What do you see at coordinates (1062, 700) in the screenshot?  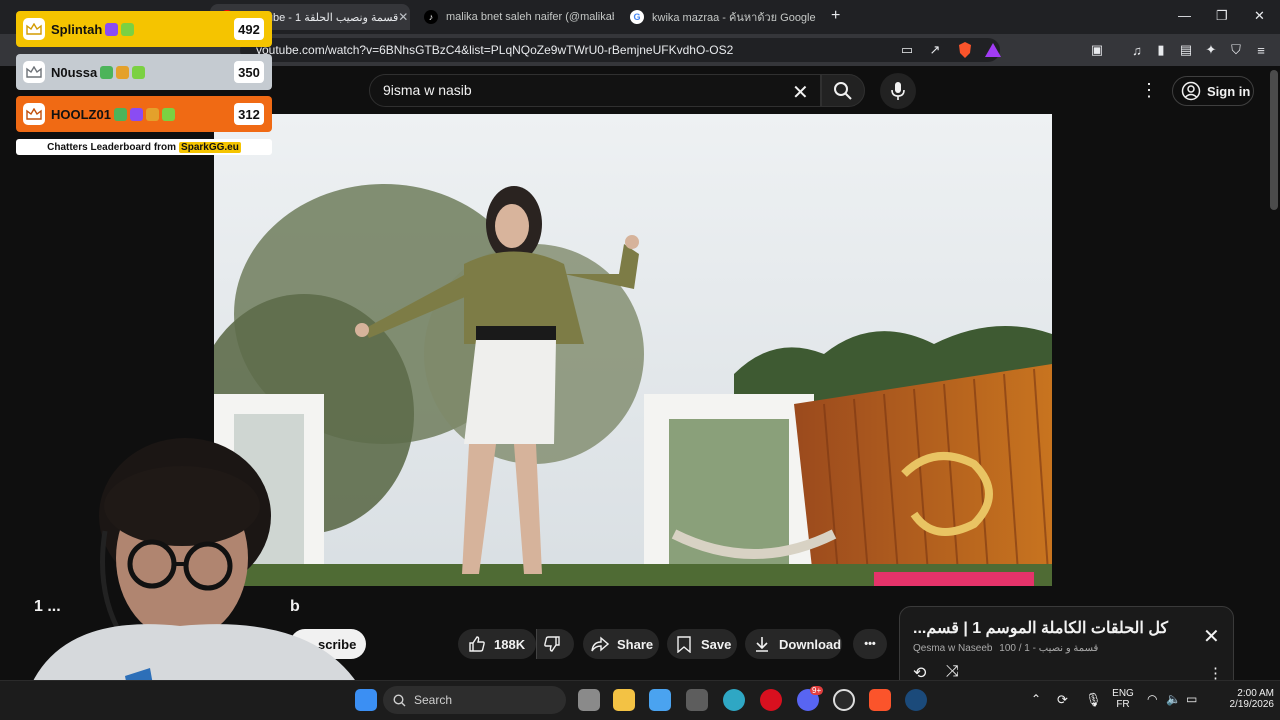 I see `sync-icon: ⟳` at bounding box center [1062, 700].